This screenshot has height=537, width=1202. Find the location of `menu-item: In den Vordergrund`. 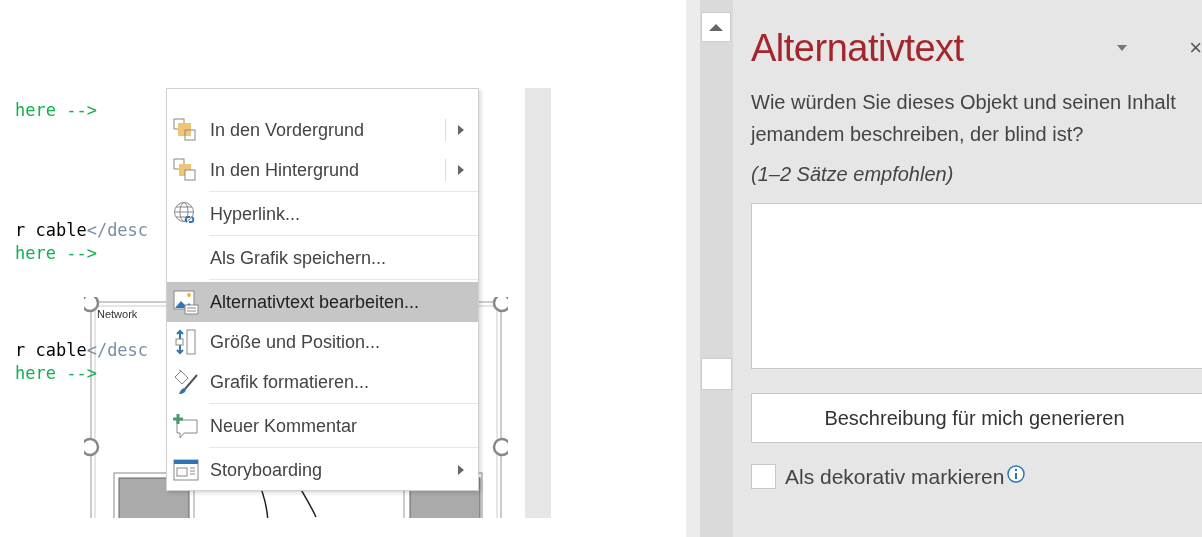

menu-item: In den Vordergrund is located at coordinates (322, 130).